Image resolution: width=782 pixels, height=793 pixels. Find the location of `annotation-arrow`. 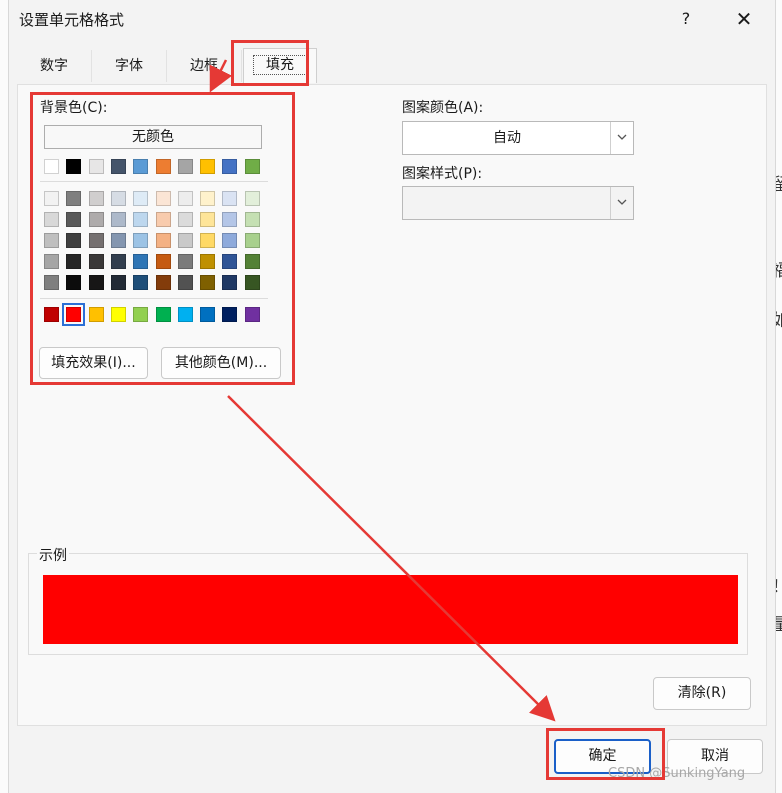

annotation-arrow is located at coordinates (221, 76).